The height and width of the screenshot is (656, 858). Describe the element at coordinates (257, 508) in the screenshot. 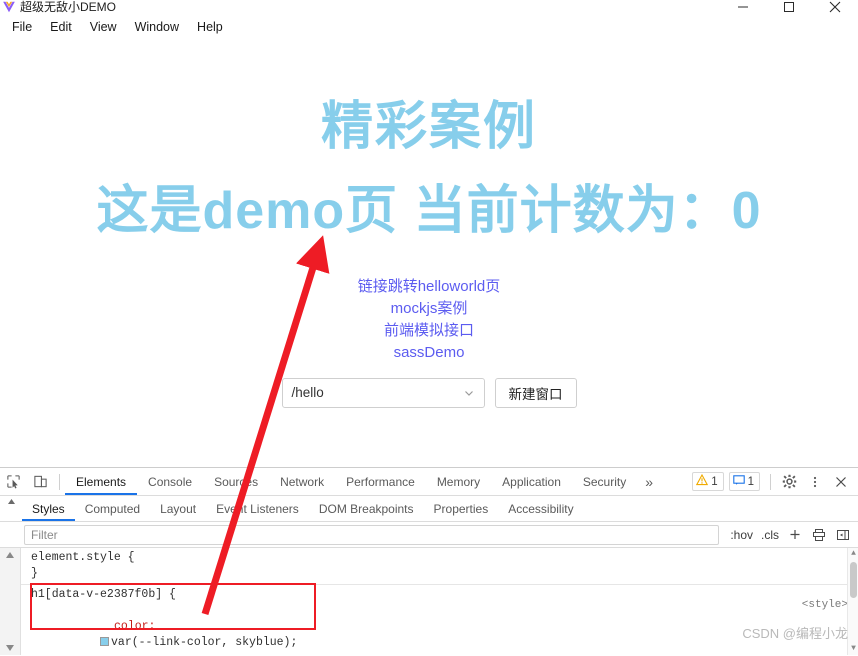

I see `subtab-event-listeners: Event Listeners` at that location.